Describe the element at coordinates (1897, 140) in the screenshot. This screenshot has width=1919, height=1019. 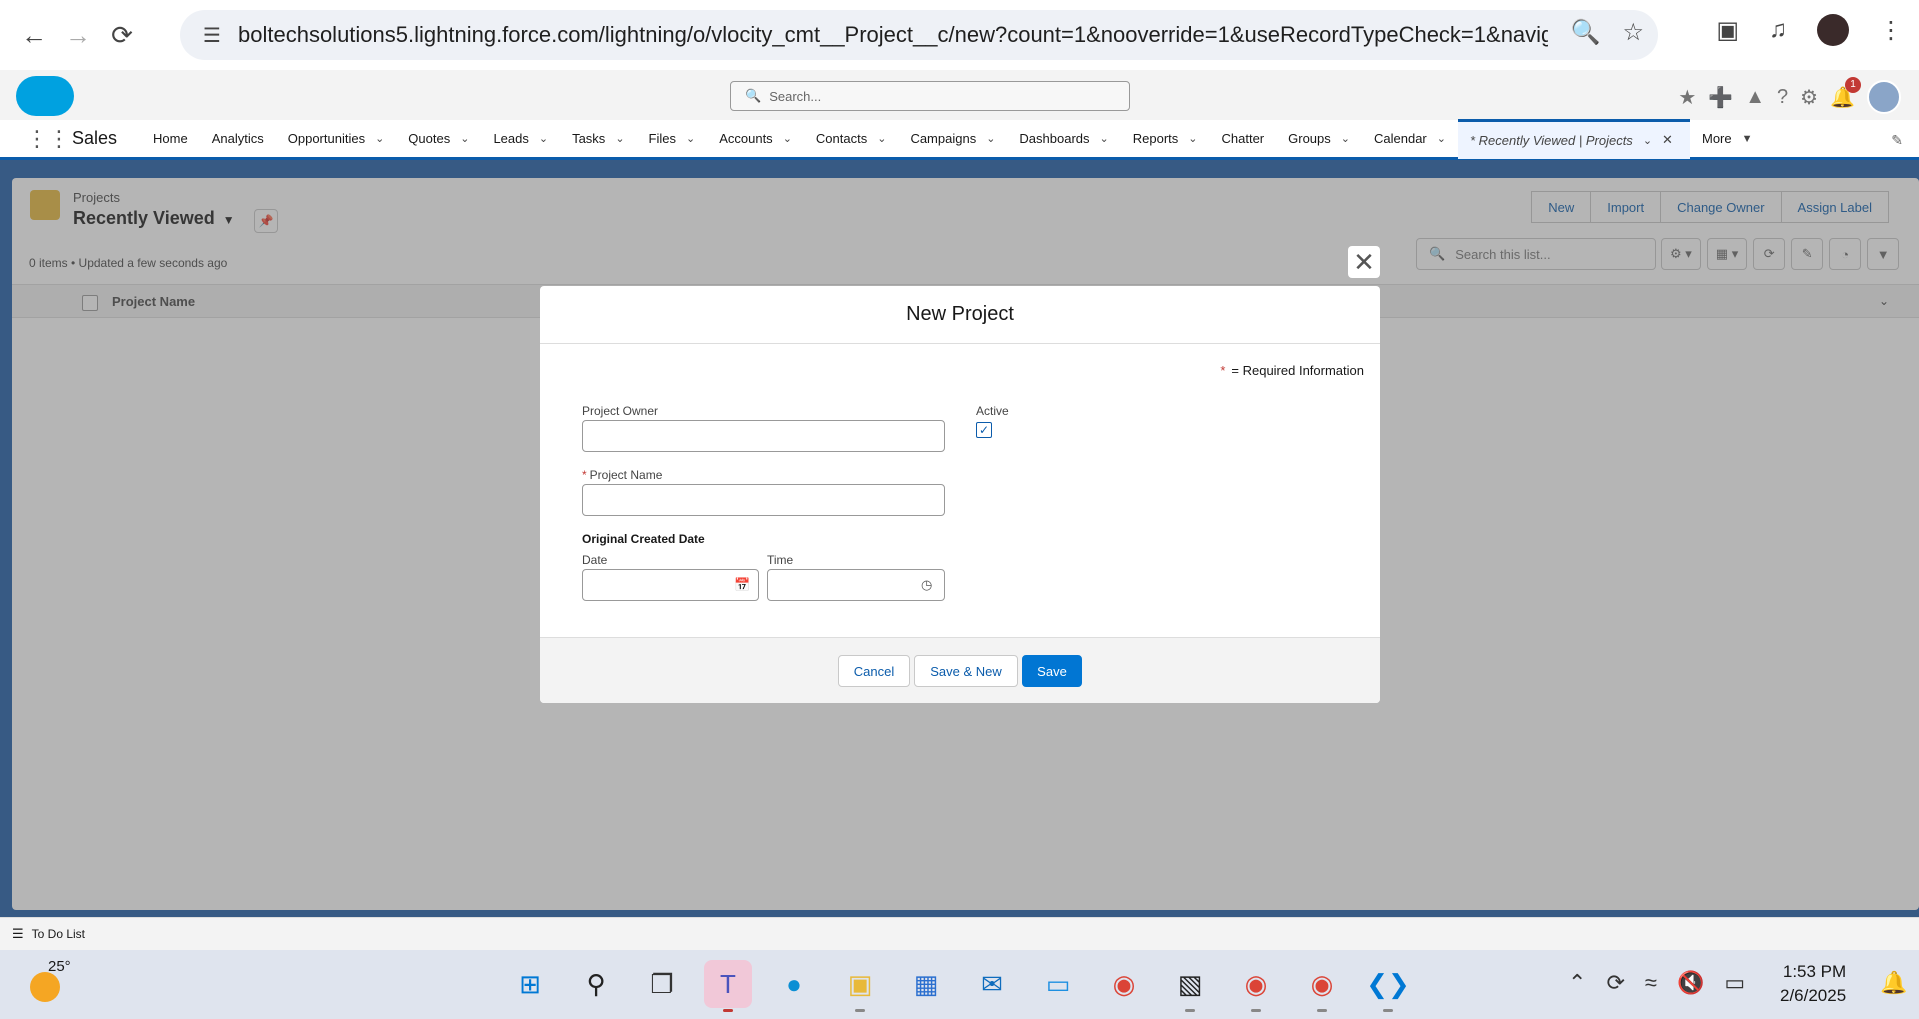
I see `edit-nav-pencil-icon: ✎` at that location.